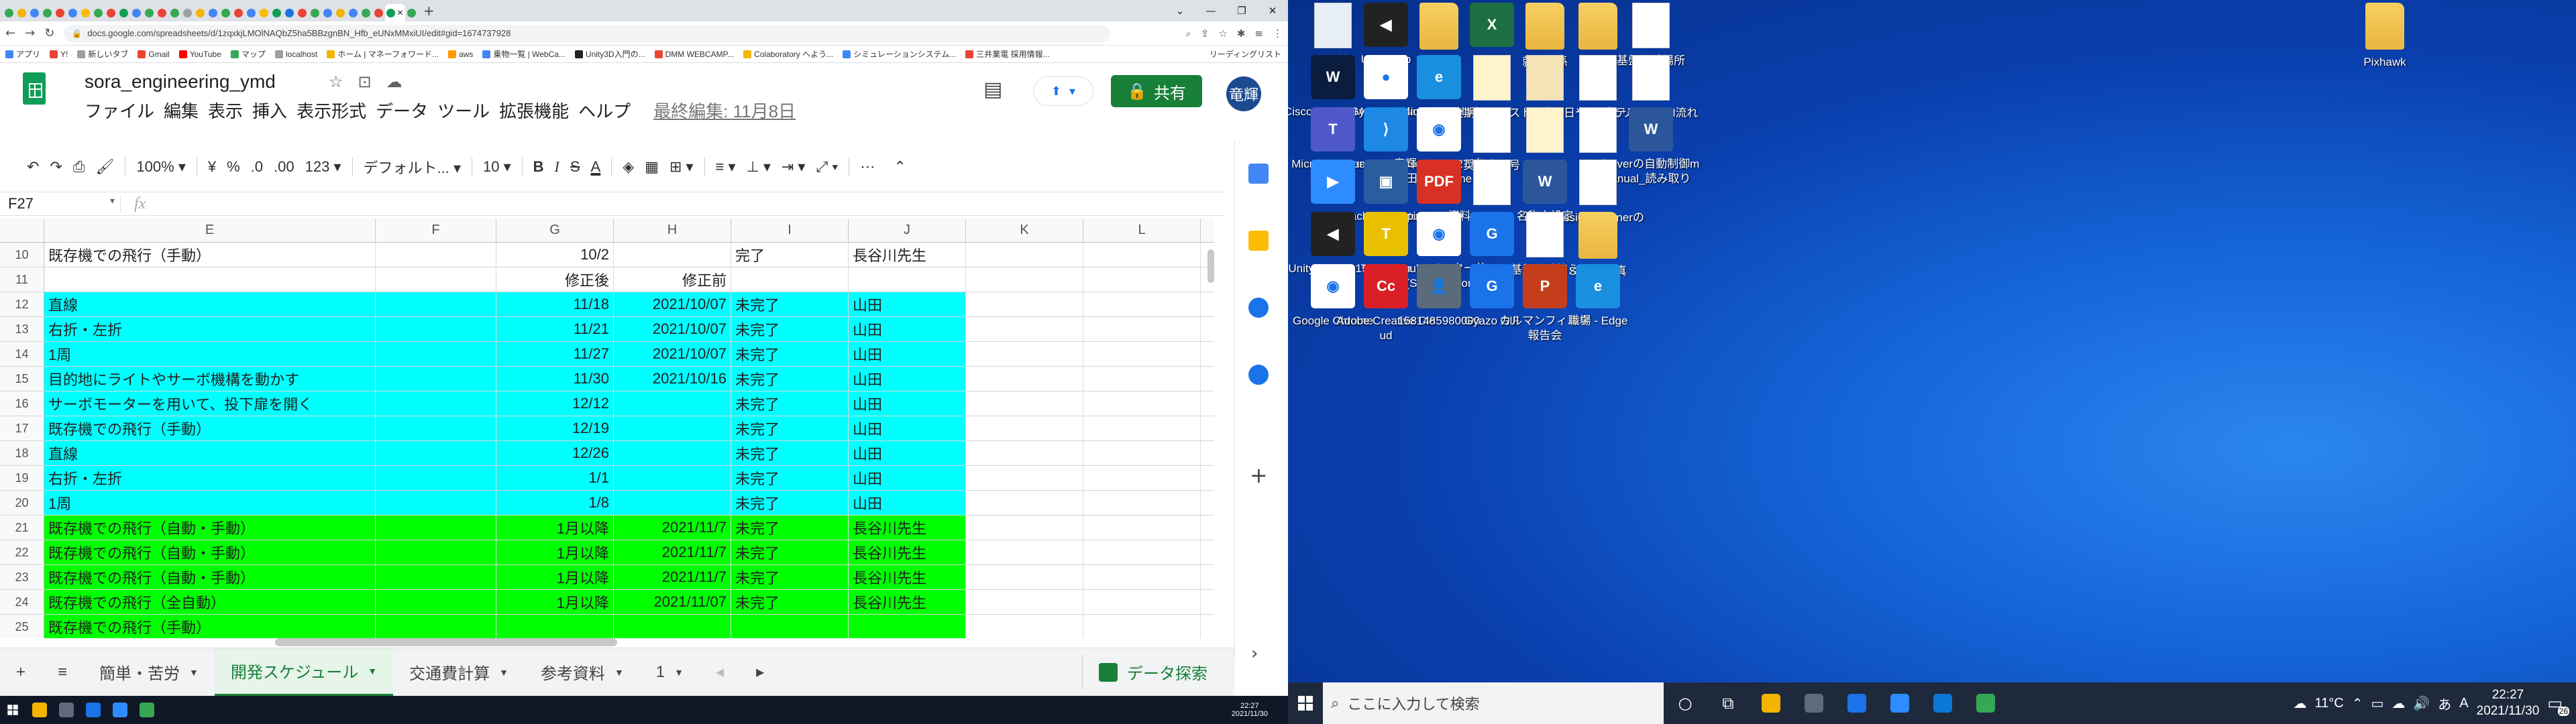 This screenshot has width=2576, height=724. What do you see at coordinates (39, 710) in the screenshot?
I see `explorer-icon` at bounding box center [39, 710].